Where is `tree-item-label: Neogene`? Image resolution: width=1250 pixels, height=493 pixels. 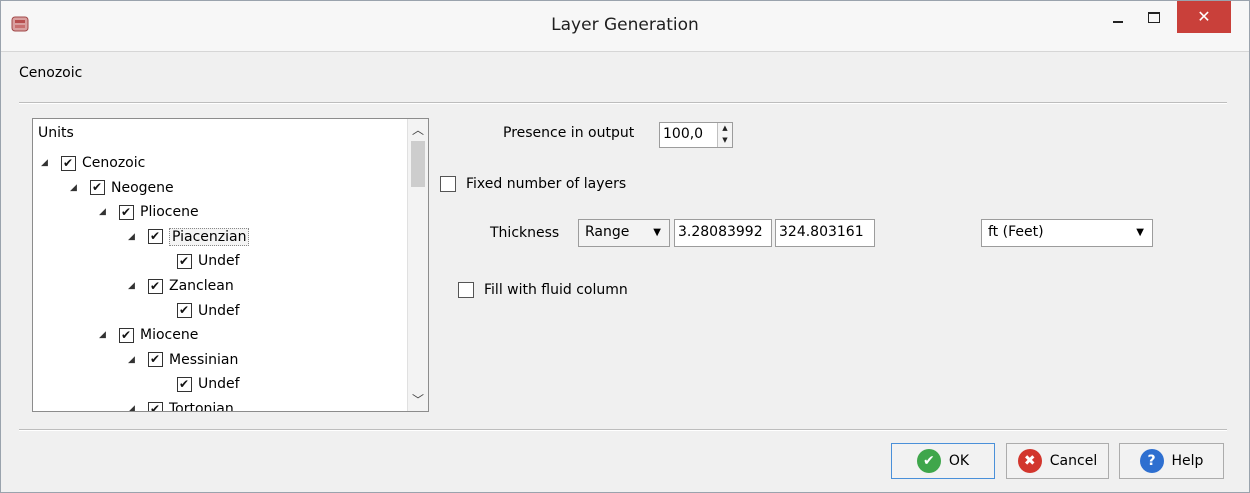 tree-item-label: Neogene is located at coordinates (142, 187).